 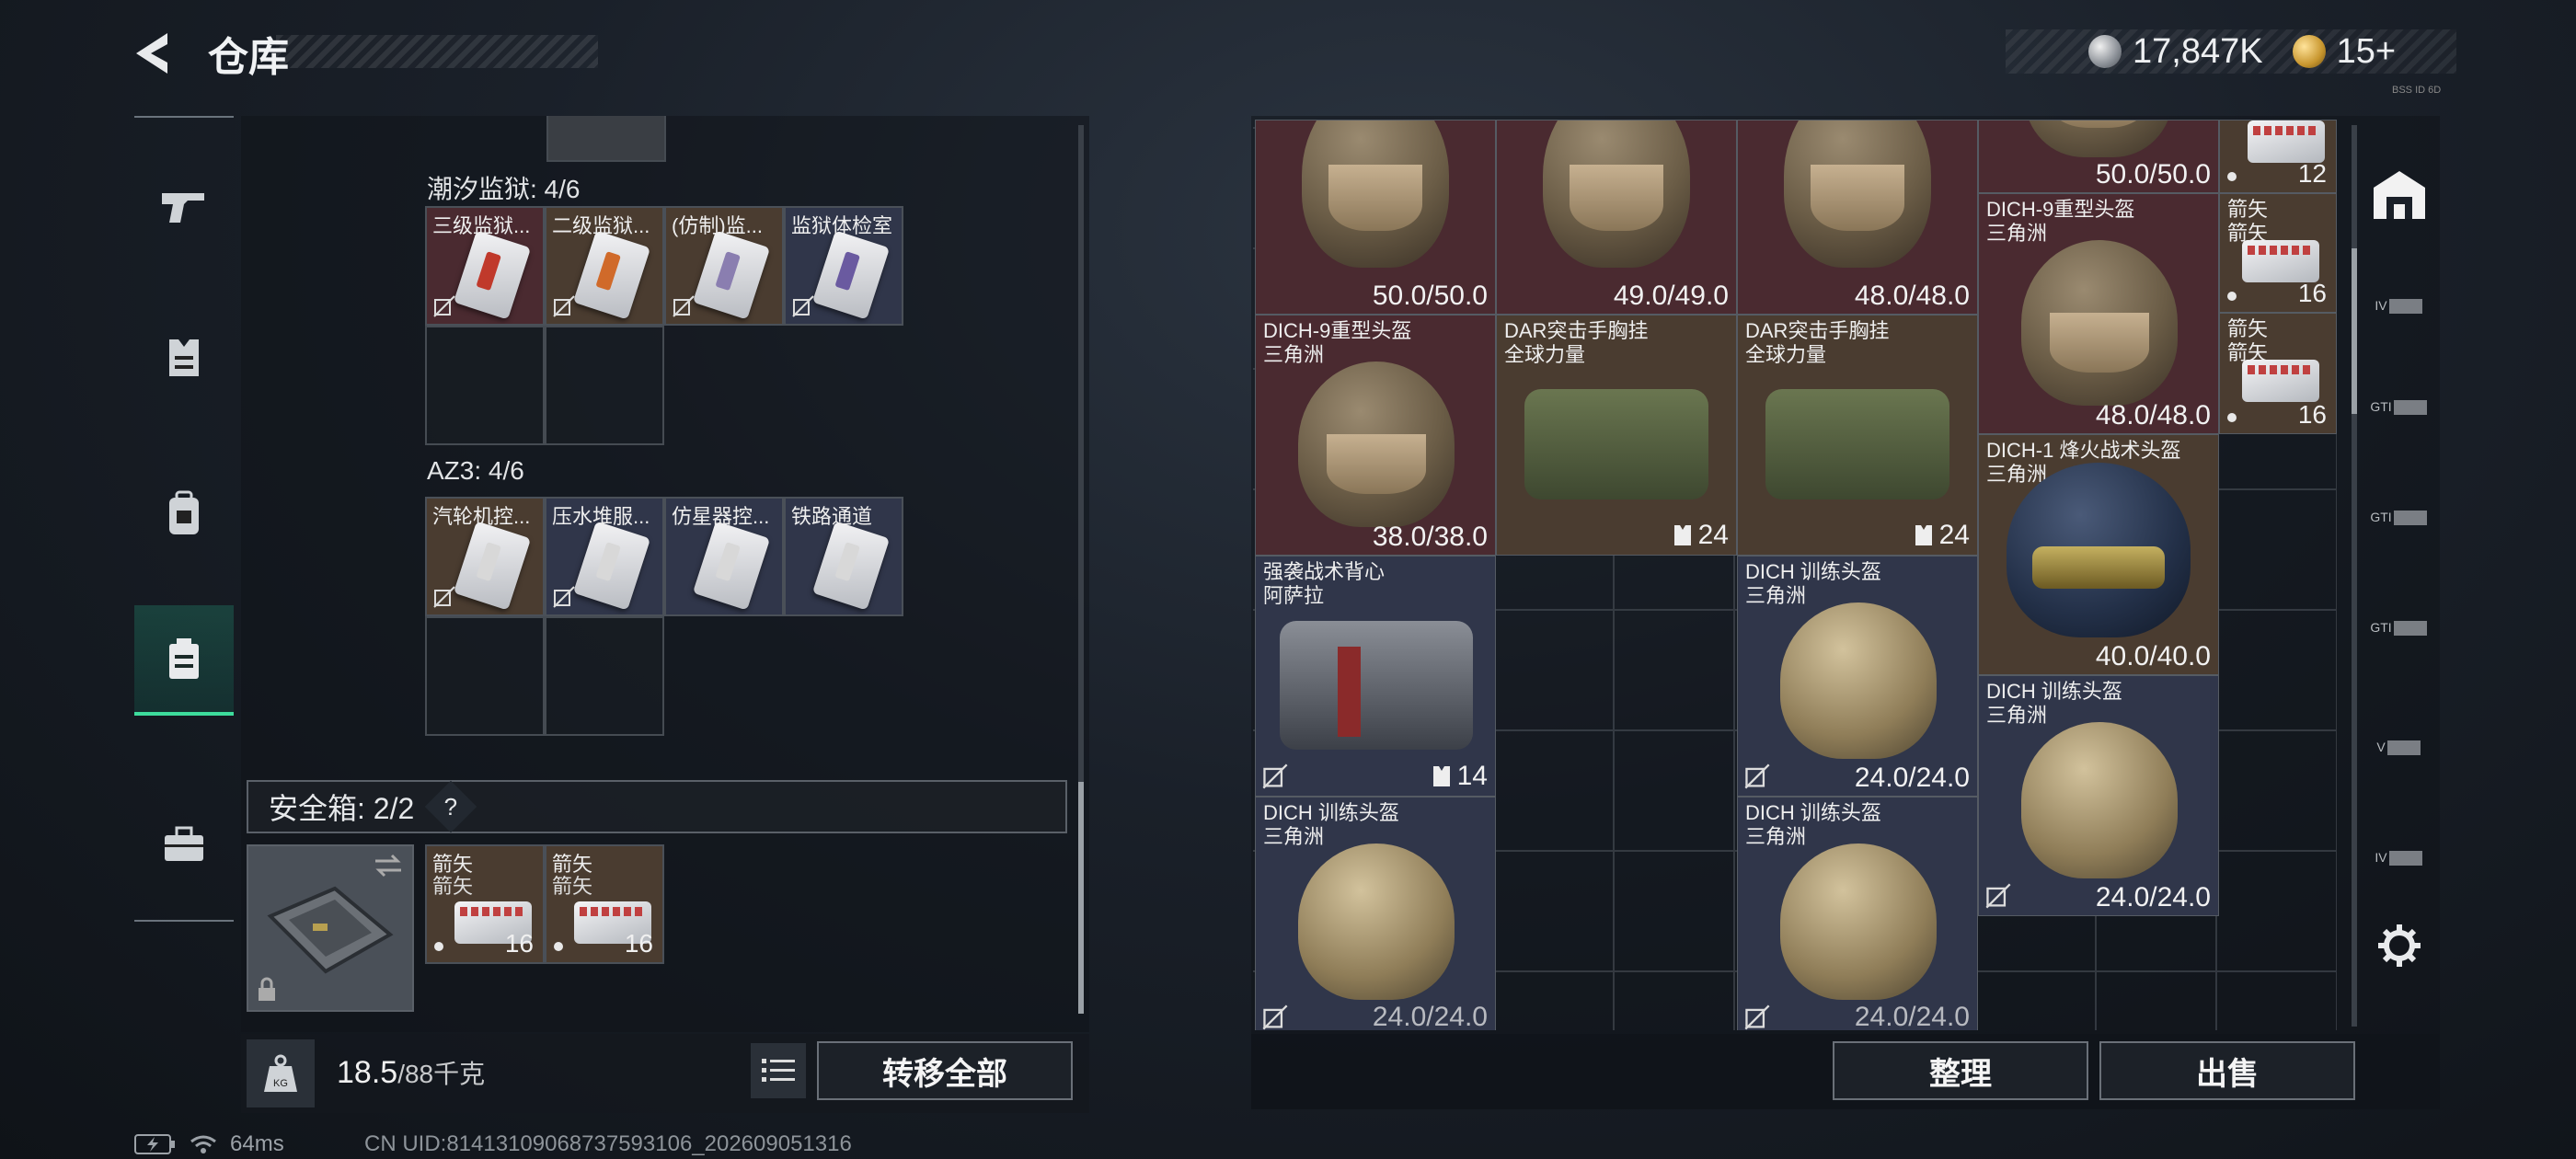 What do you see at coordinates (1375, 435) in the screenshot?
I see `heavy-helmet-item: DICH-9重型头盔 三角洲 38.0/38.0` at bounding box center [1375, 435].